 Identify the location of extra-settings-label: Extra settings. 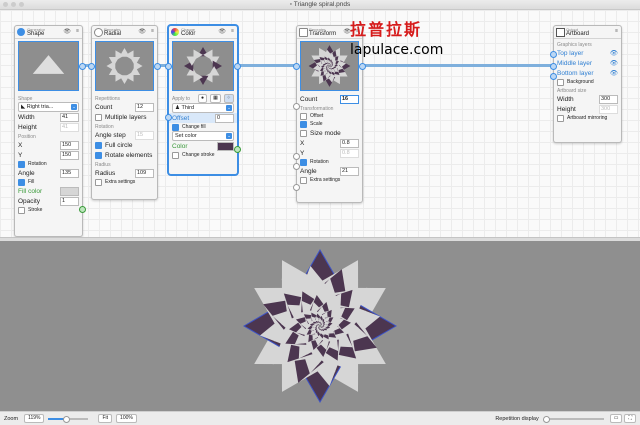
(120, 182).